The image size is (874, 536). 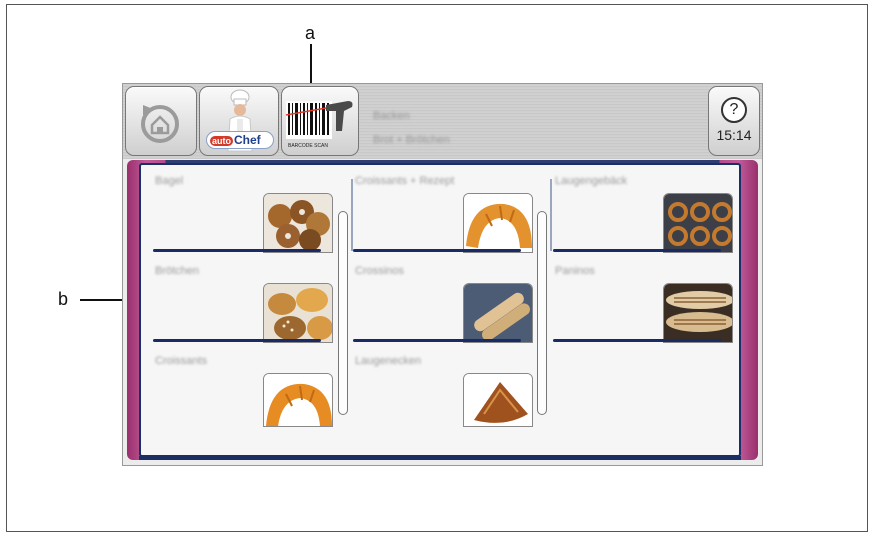 I want to click on program-tile: Laugengebäck, so click(x=637, y=209).